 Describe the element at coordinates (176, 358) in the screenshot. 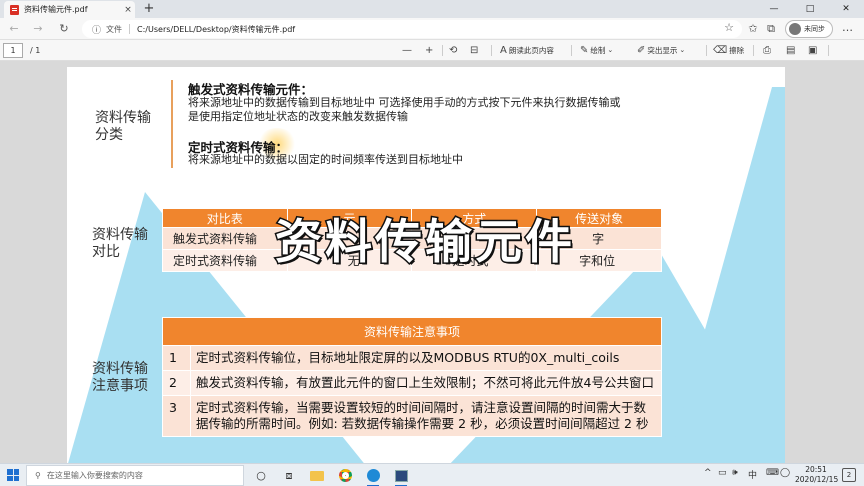

I see `note-number: 1` at that location.